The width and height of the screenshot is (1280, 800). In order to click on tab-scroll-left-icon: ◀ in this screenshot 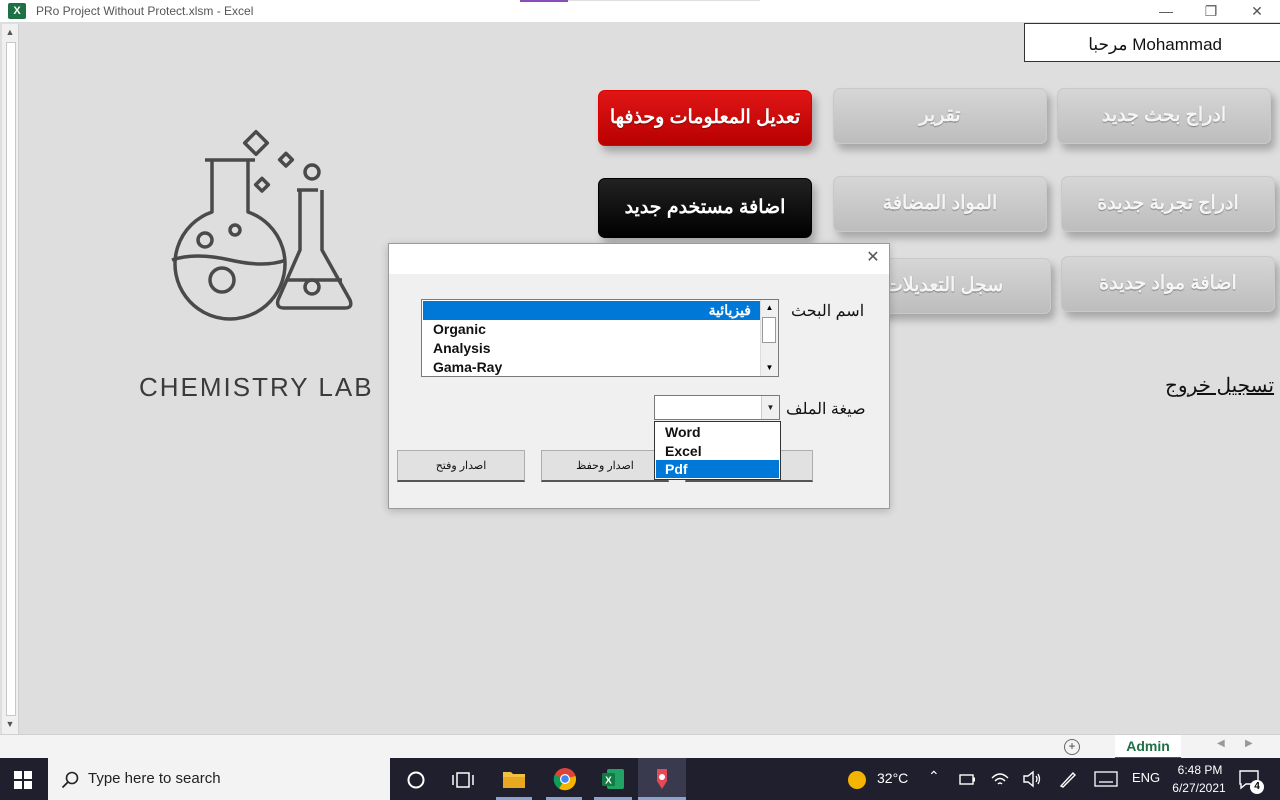, I will do `click(1221, 743)`.